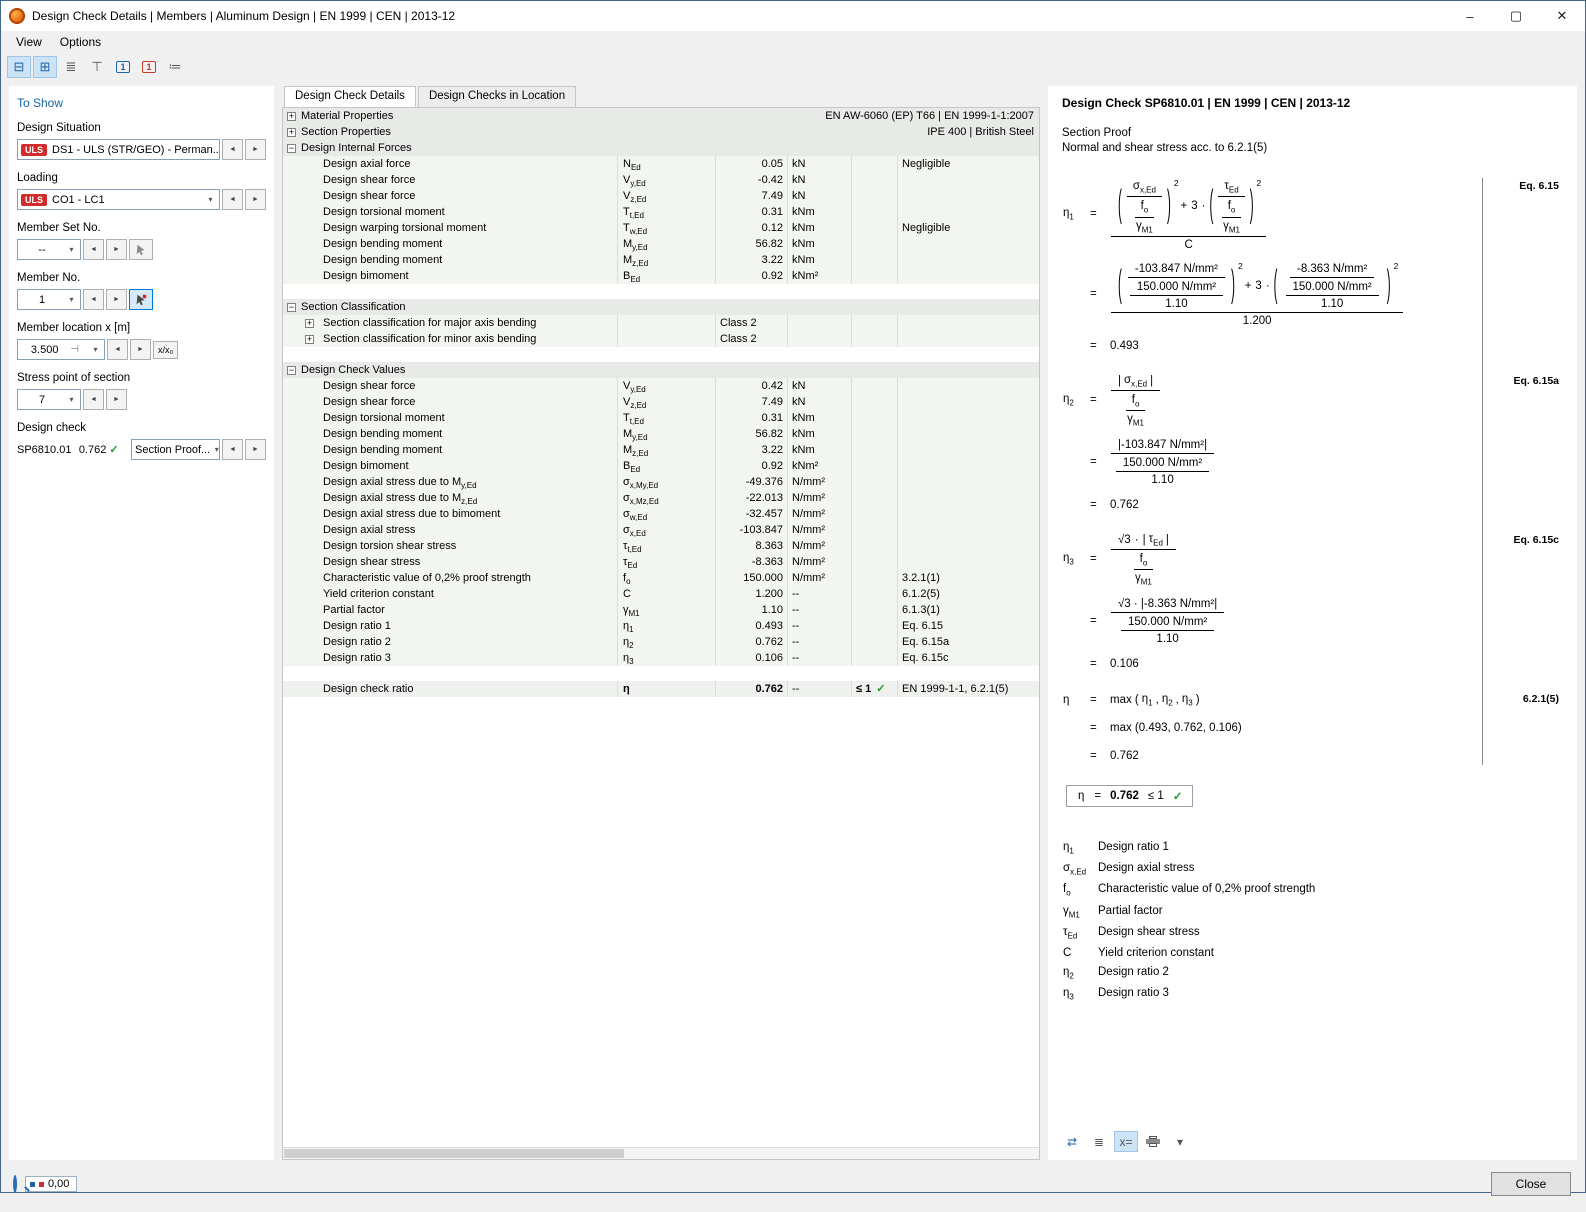 This screenshot has height=1212, width=1586. What do you see at coordinates (255, 149) in the screenshot?
I see `design-situation-next-button: ►` at bounding box center [255, 149].